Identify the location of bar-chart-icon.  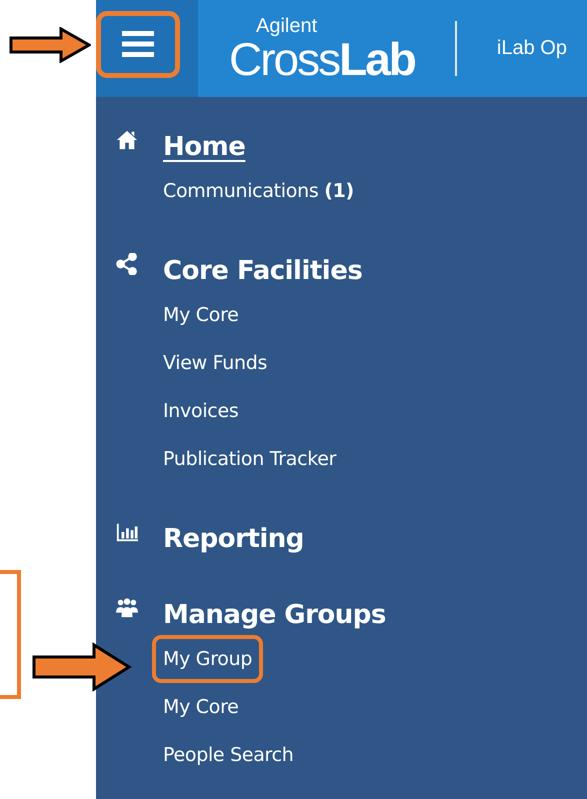
(127, 532).